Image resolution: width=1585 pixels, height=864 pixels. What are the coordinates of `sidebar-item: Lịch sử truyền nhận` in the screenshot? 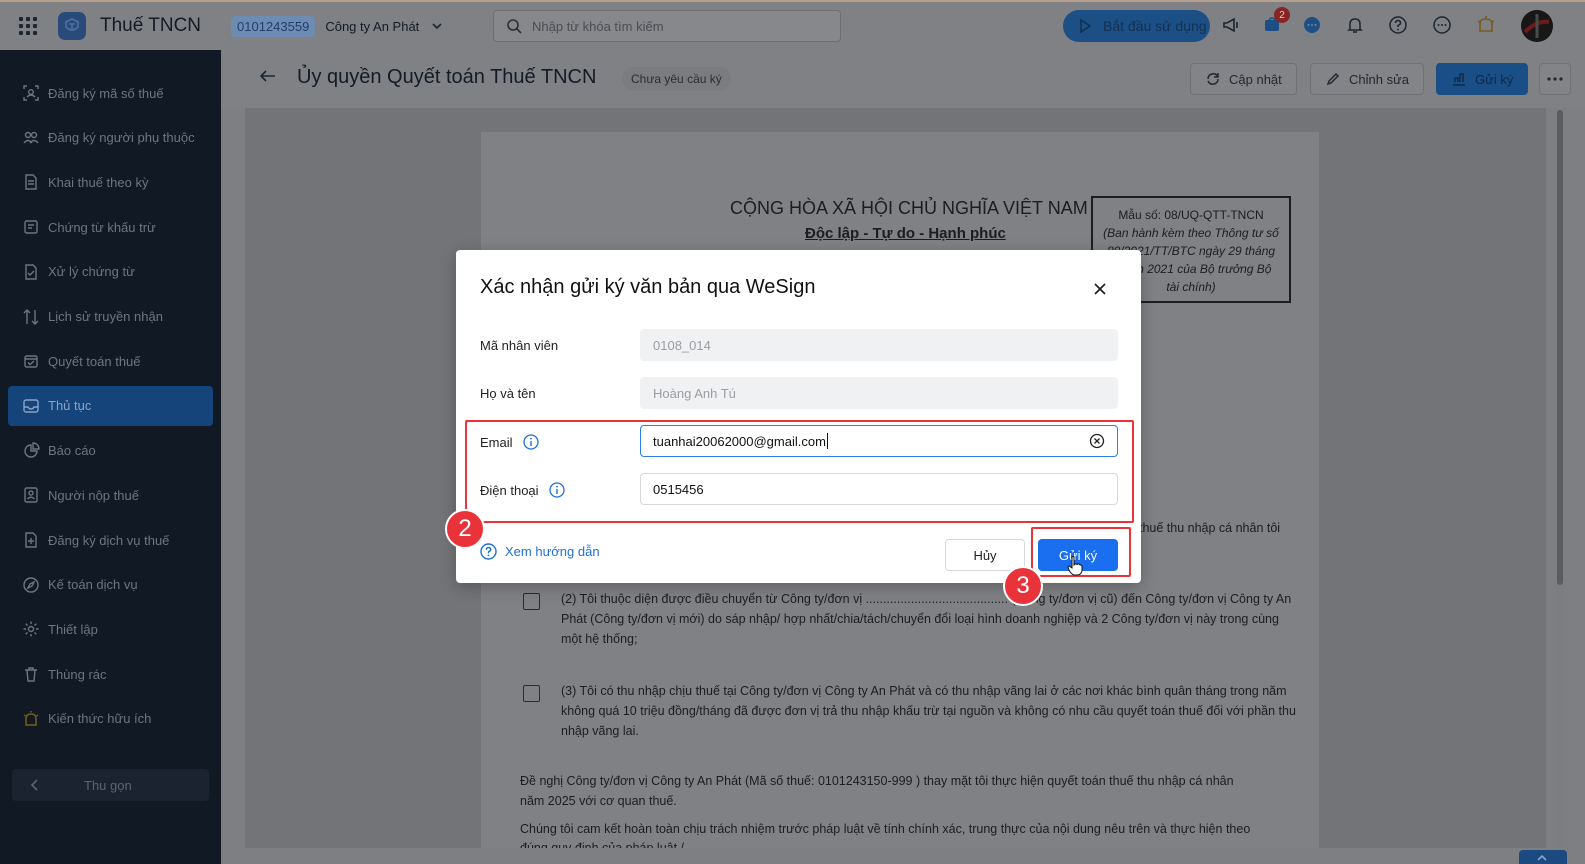 It's located at (110, 317).